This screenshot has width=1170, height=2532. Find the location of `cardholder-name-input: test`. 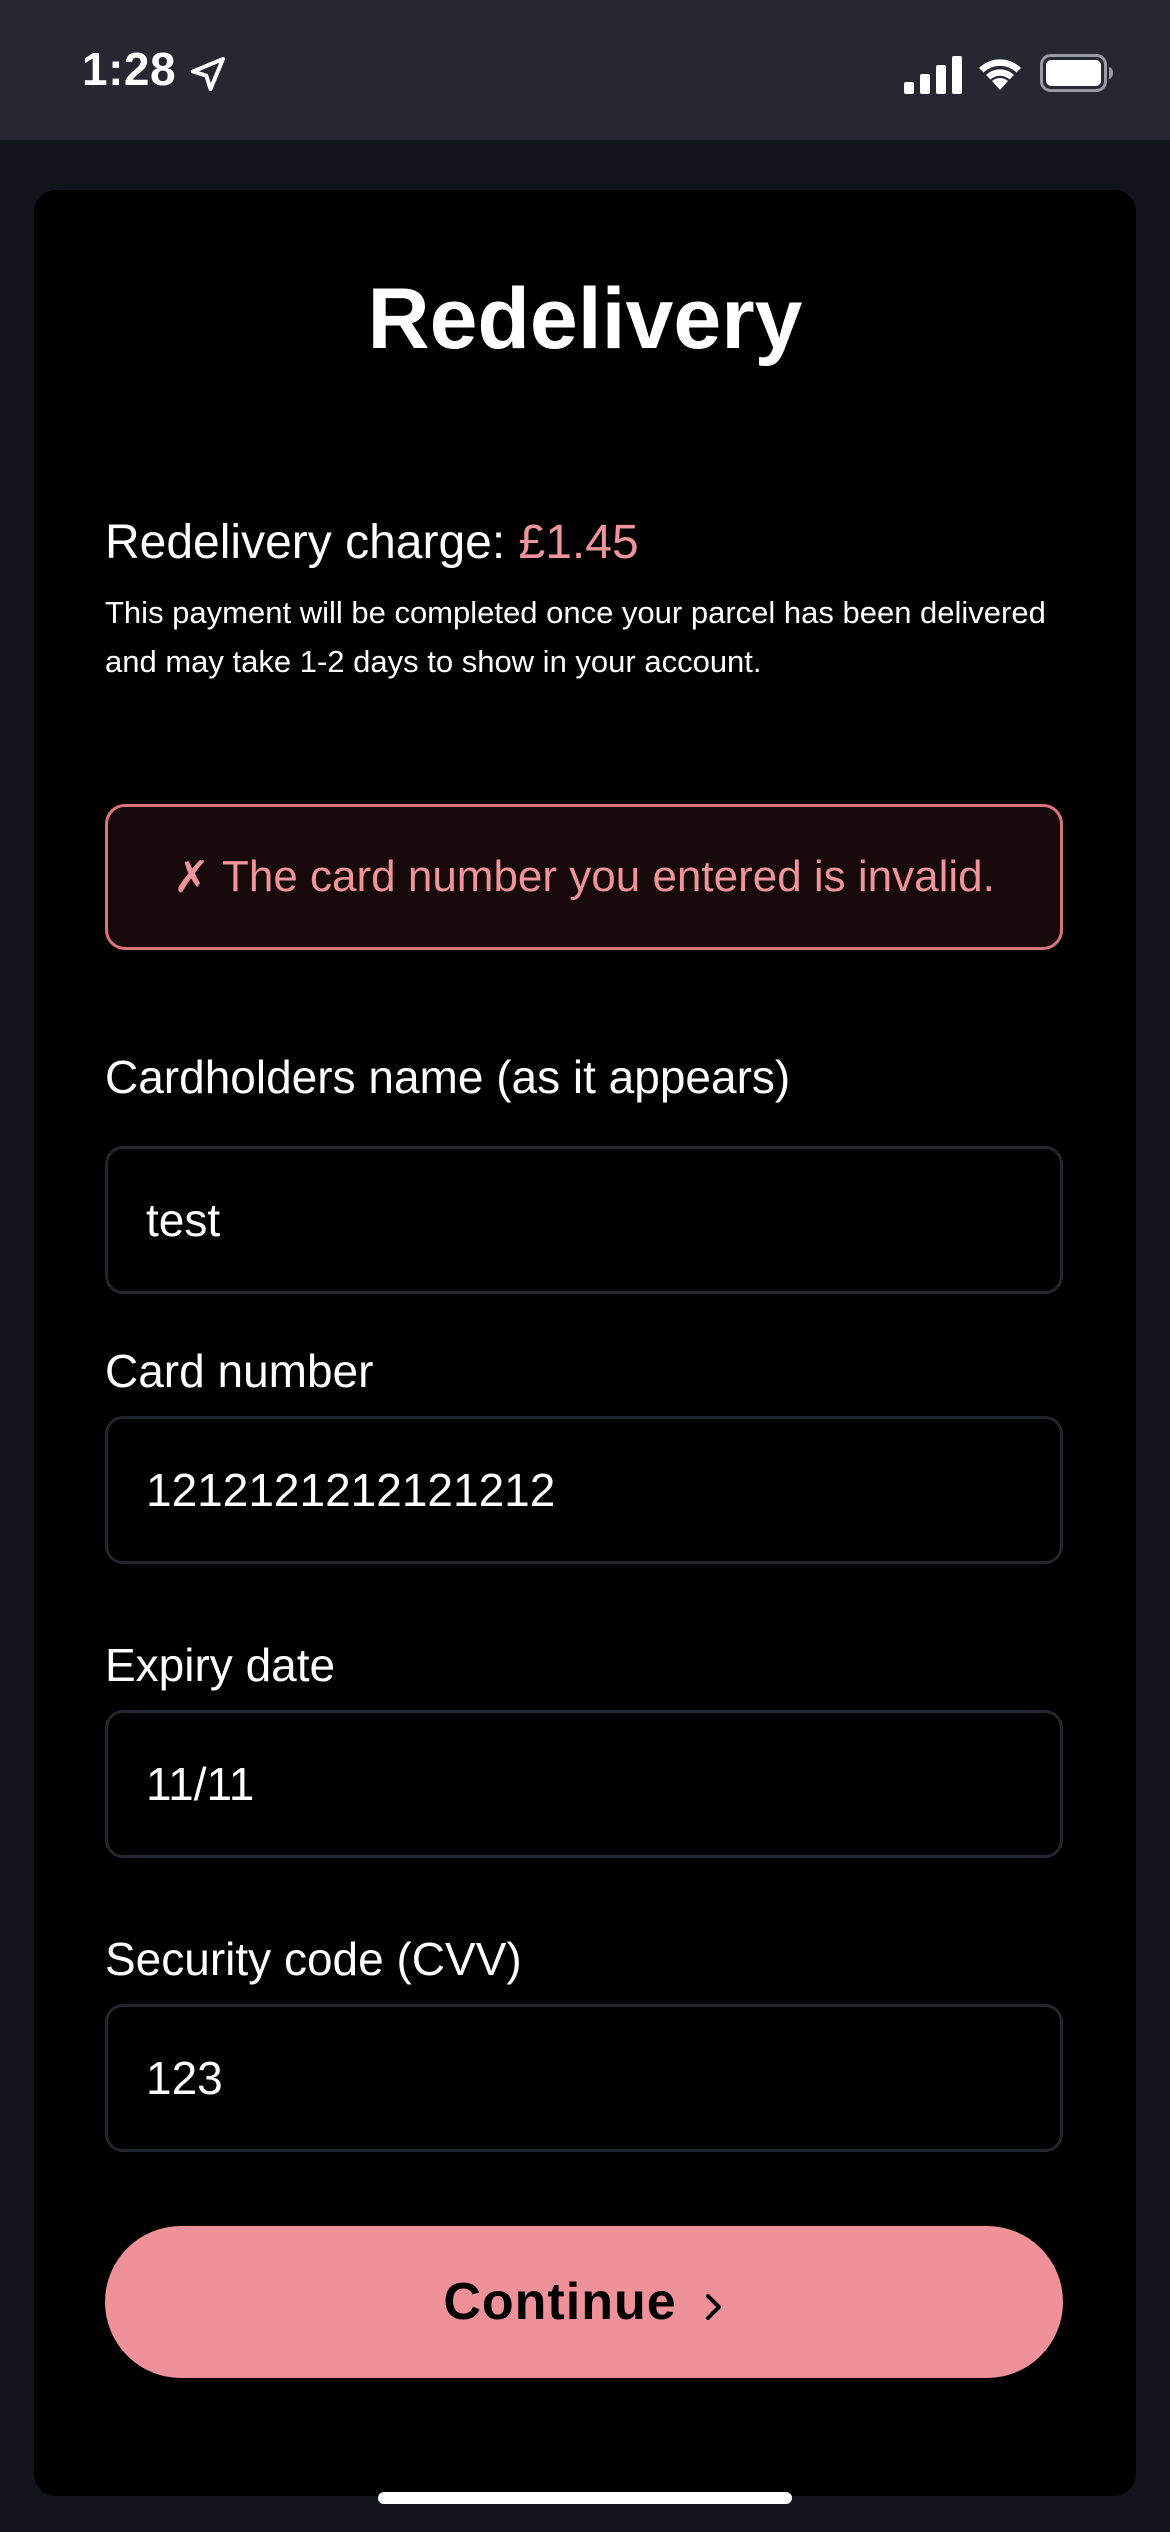

cardholder-name-input: test is located at coordinates (584, 1220).